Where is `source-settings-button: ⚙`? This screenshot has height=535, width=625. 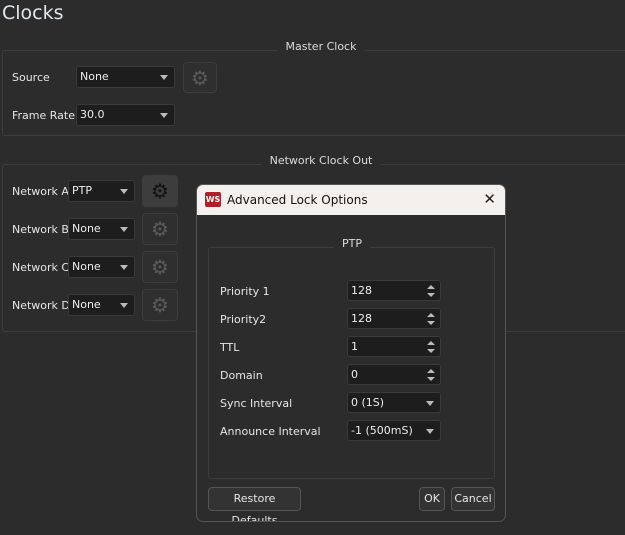
source-settings-button: ⚙ is located at coordinates (200, 77).